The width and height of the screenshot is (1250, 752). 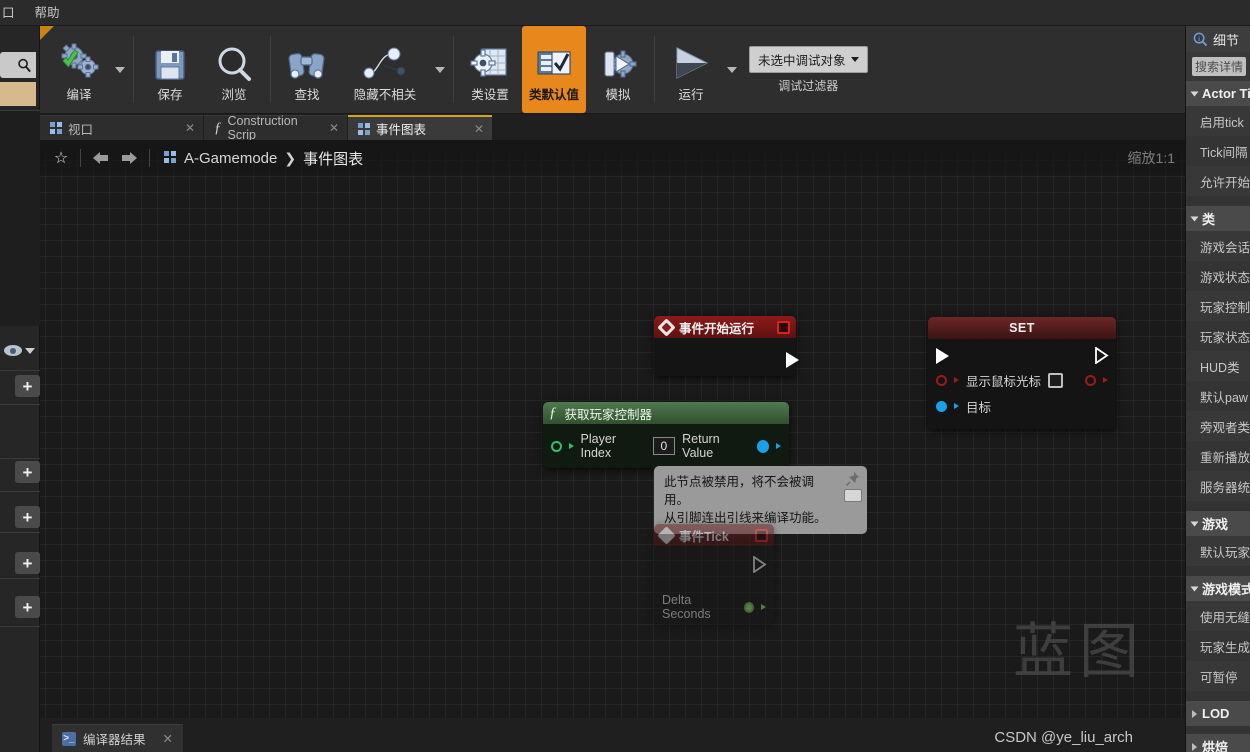 What do you see at coordinates (333, 159) in the screenshot?
I see `breadcrumb-leaf: 事件图表` at bounding box center [333, 159].